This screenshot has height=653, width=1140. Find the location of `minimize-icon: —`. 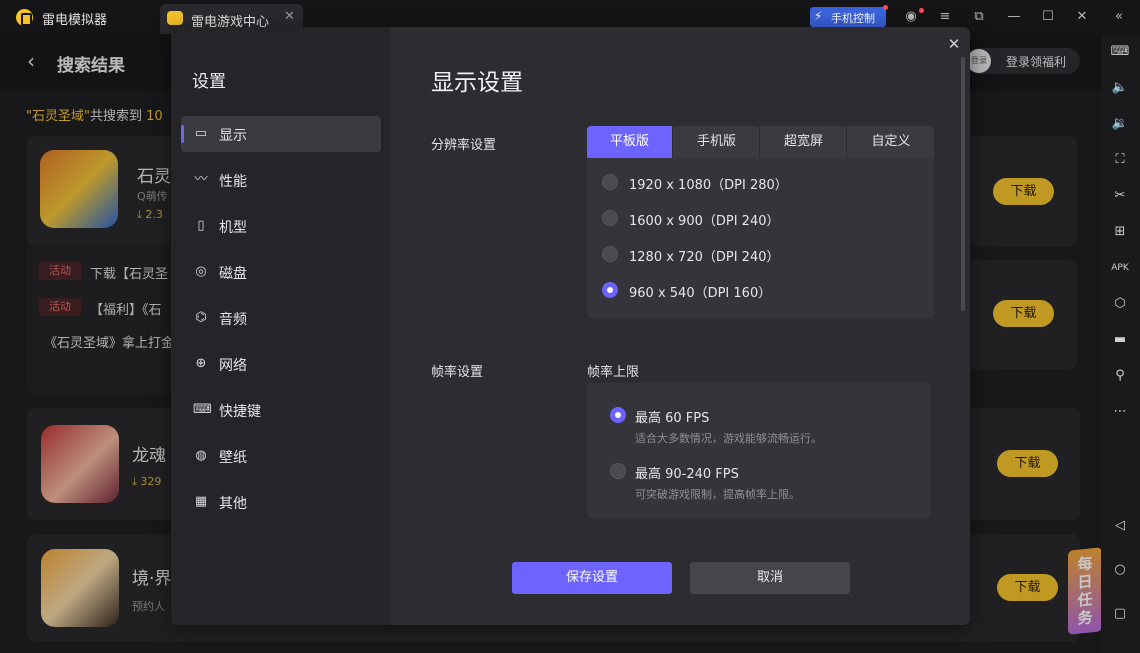

minimize-icon: — is located at coordinates (1014, 17).